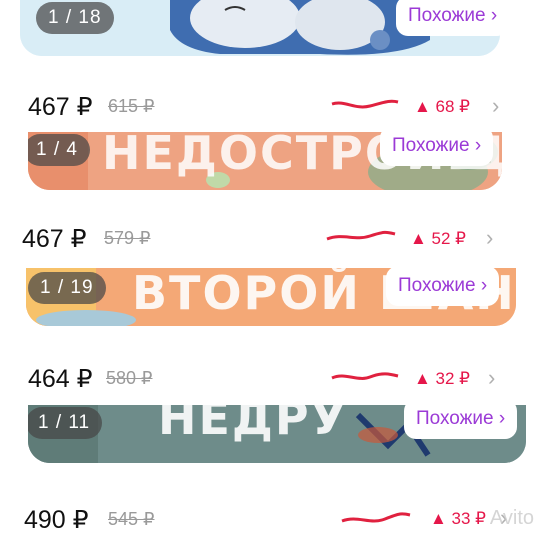  Describe the element at coordinates (60, 379) in the screenshot. I see `current-price: 464 ₽` at that location.